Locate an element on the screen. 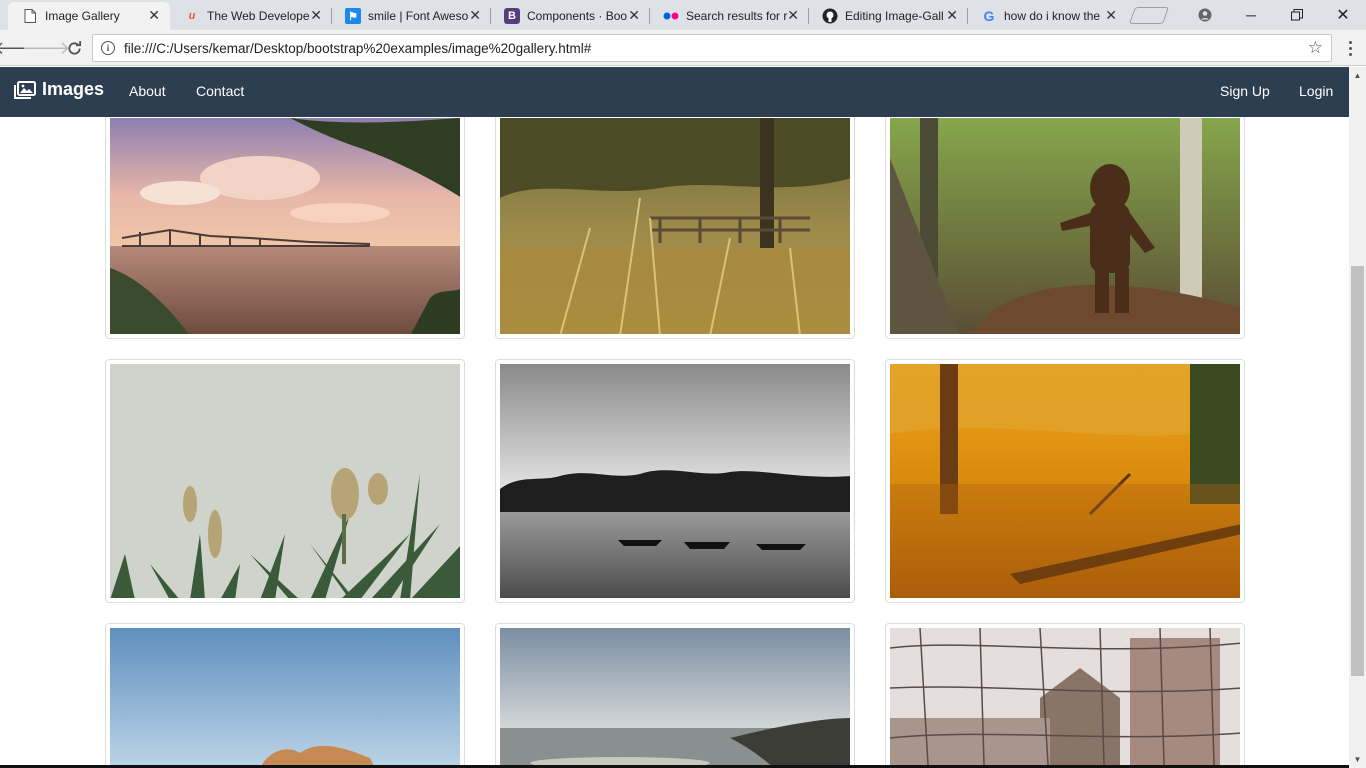 This screenshot has height=768, width=1366. minimize-icon: ─ is located at coordinates (1251, 15).